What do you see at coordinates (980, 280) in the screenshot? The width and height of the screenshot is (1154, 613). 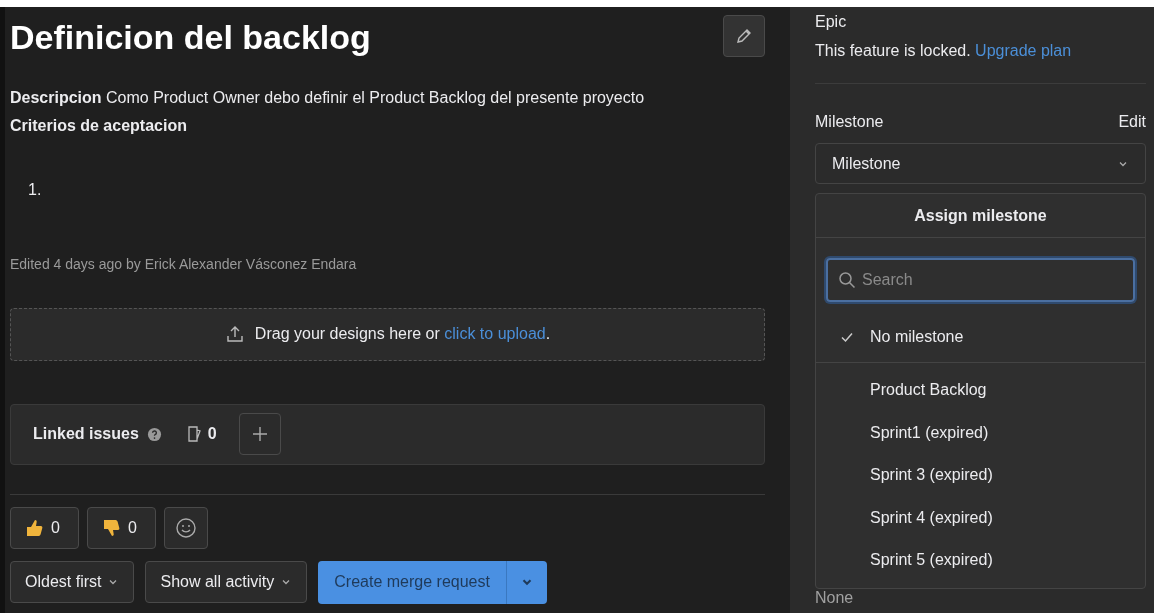 I see `search-field: Search` at bounding box center [980, 280].